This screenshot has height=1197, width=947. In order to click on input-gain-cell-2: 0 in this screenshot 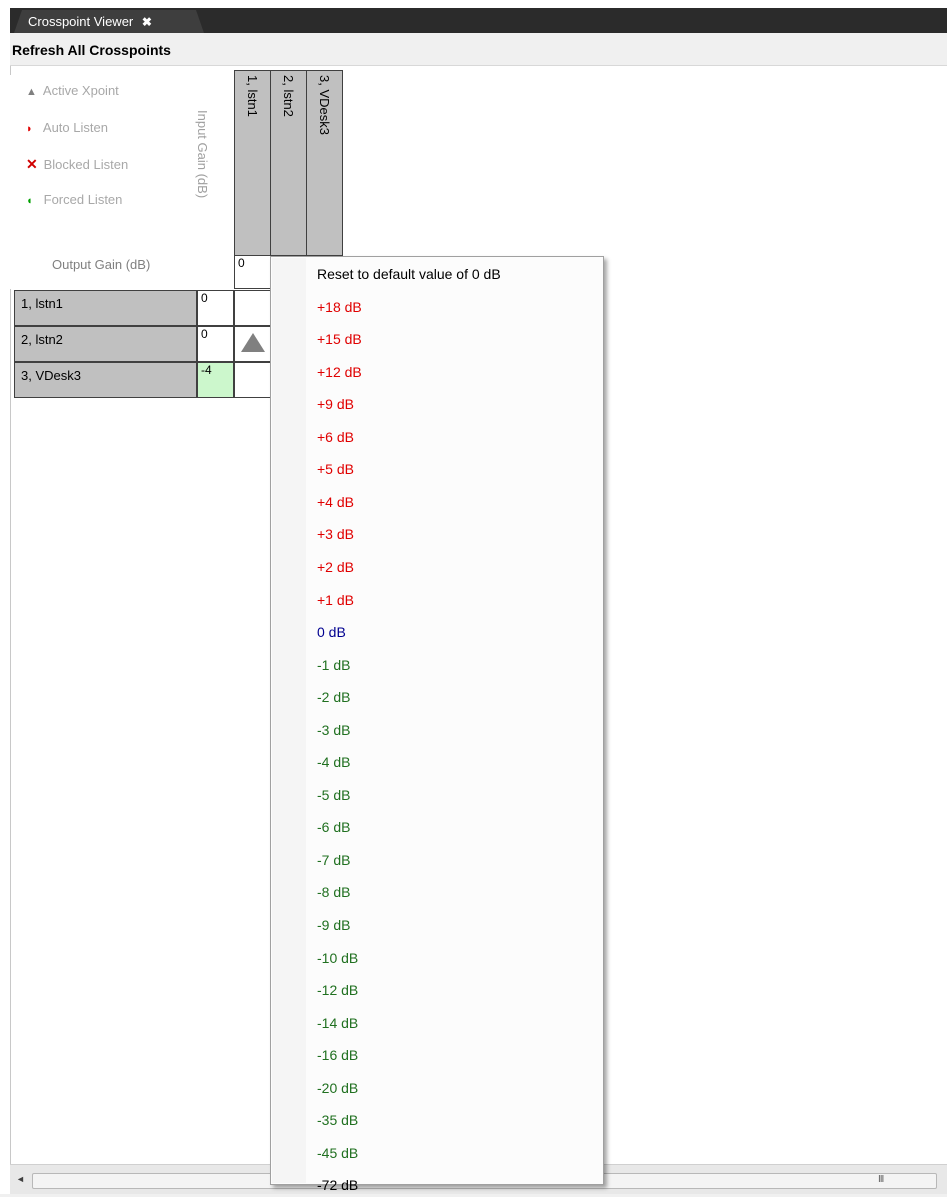, I will do `click(215, 344)`.